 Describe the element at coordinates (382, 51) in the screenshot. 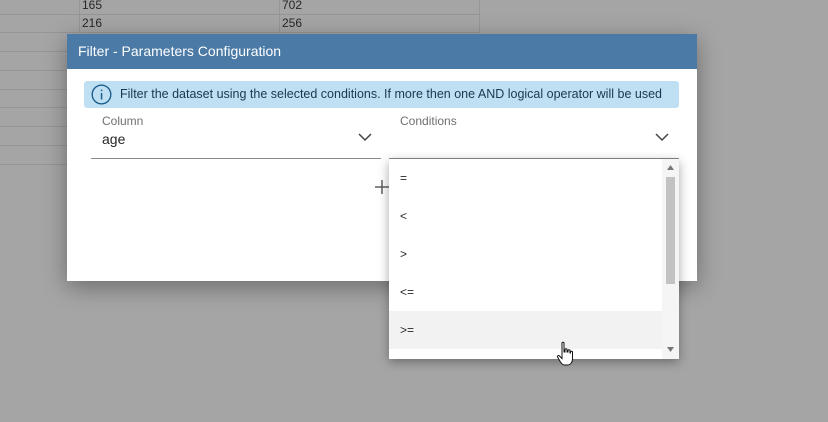

I see `dialog-title: Filter - Parameters Configuration` at that location.